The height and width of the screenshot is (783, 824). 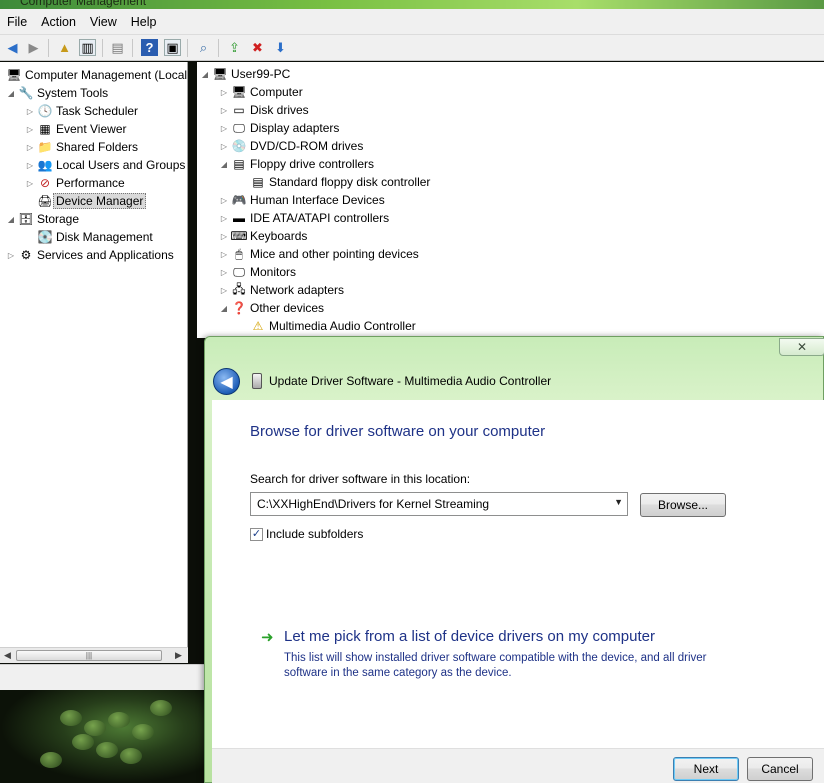 I want to click on device-tree-label: Other devices, so click(x=287, y=308).